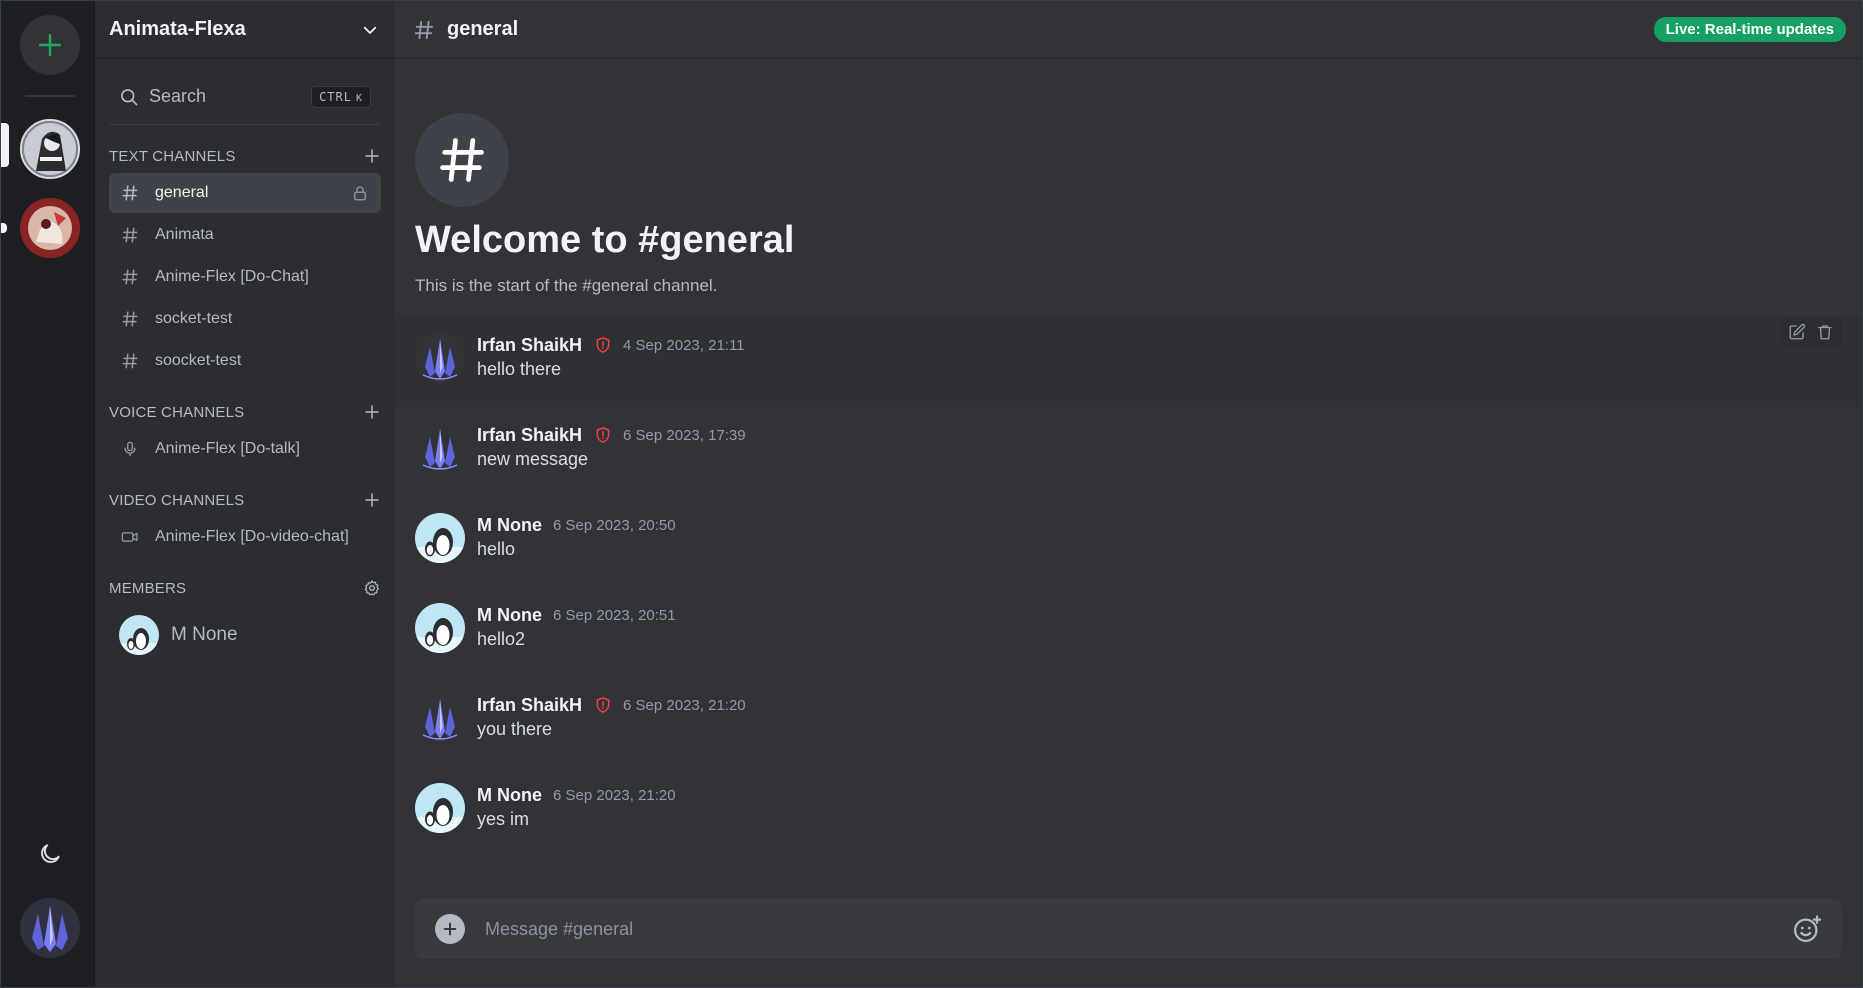 The height and width of the screenshot is (988, 1863). What do you see at coordinates (178, 96) in the screenshot?
I see `search-label: Search` at bounding box center [178, 96].